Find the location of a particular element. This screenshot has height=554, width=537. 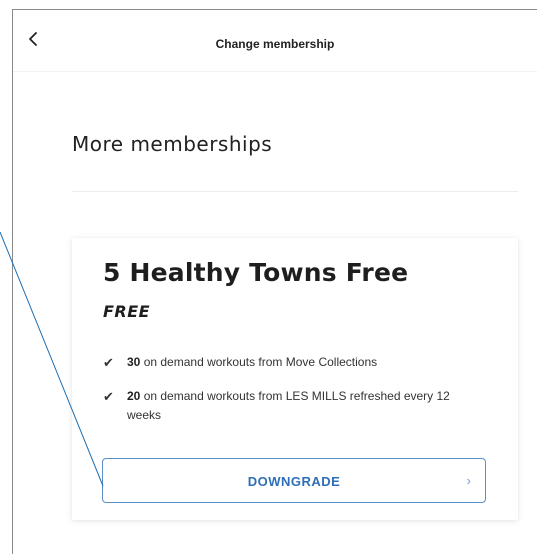

frame-top-border is located at coordinates (274, 9).